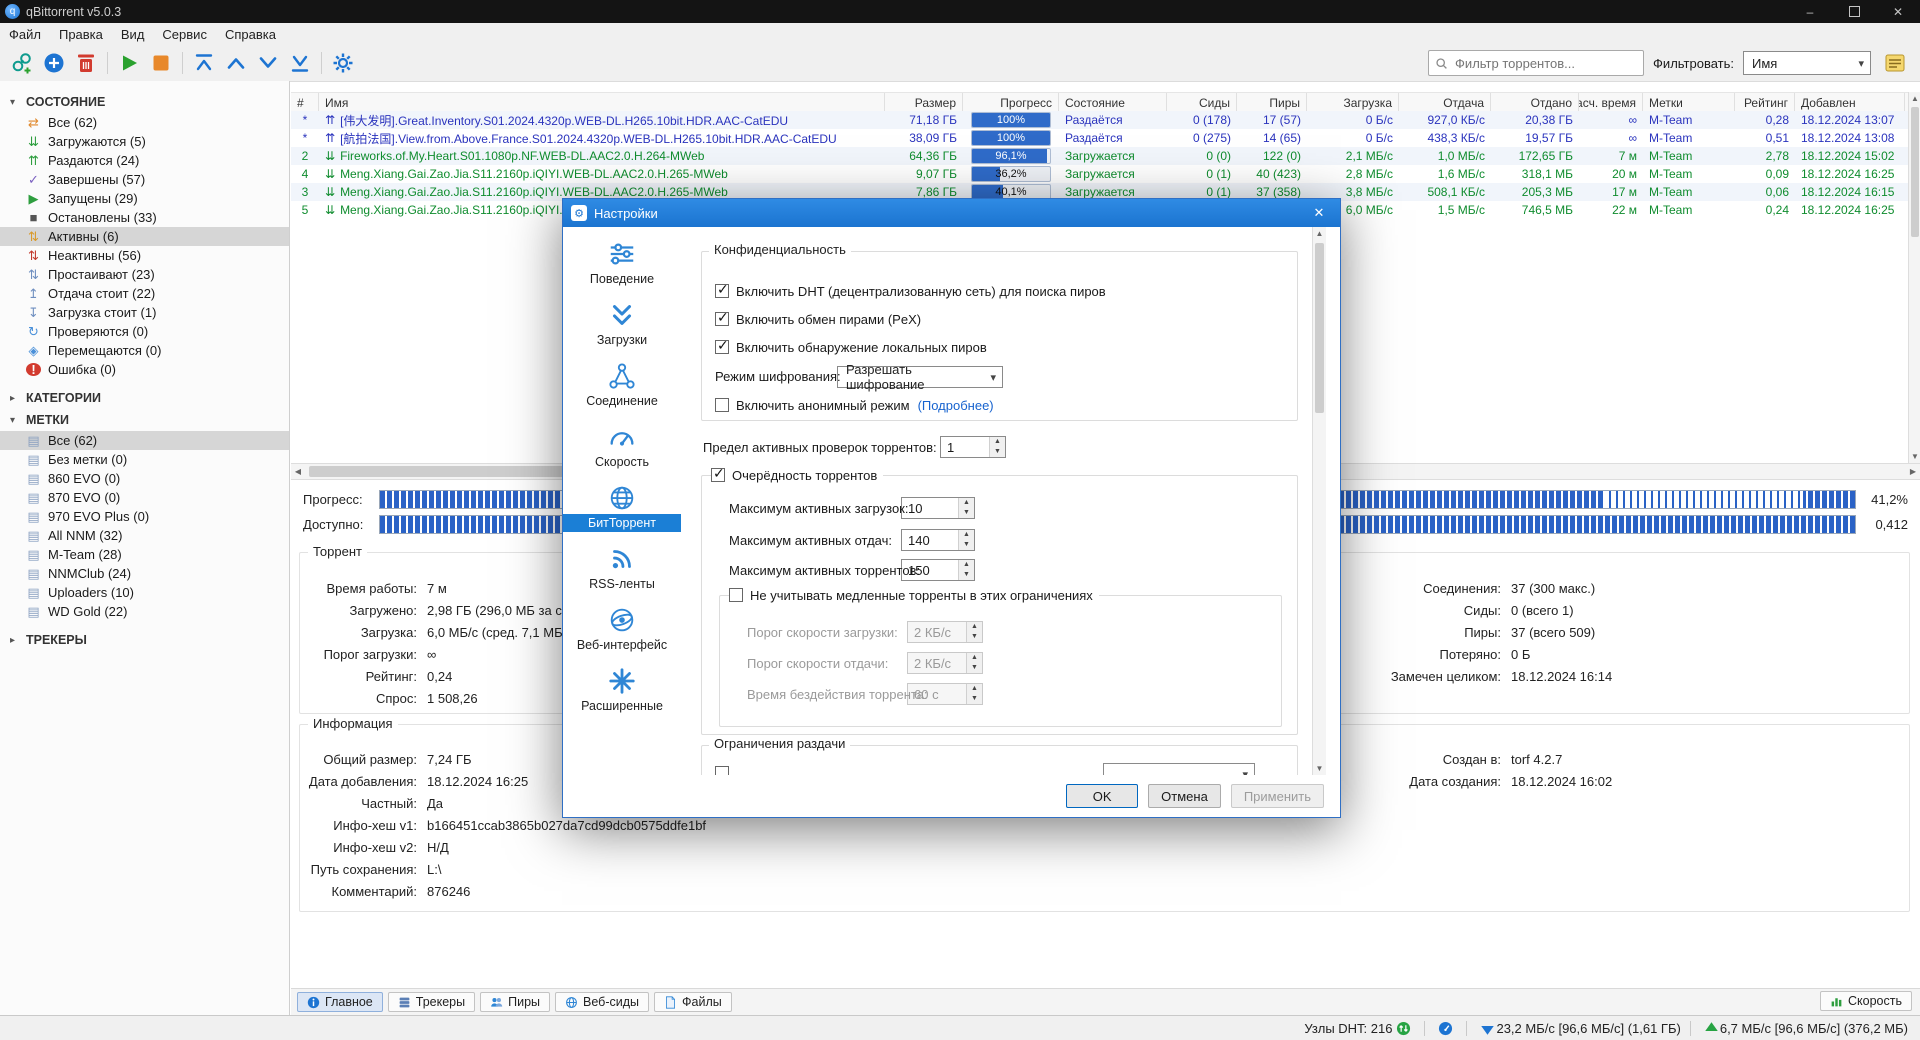  I want to click on trackers-section-header: ▸ ТРЕКЕРЫ, so click(144, 640).